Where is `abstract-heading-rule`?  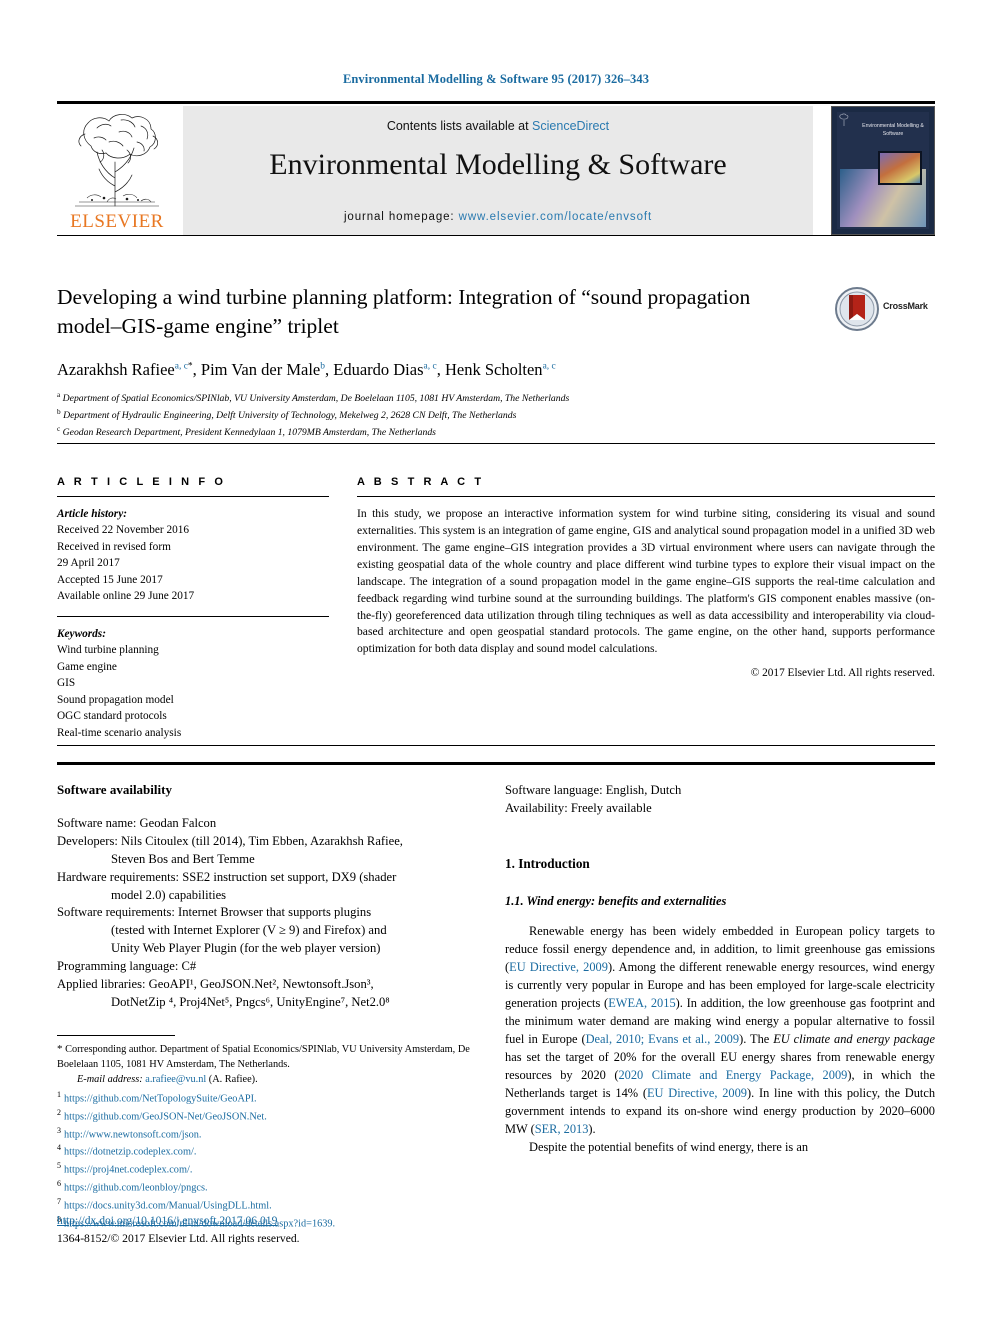 abstract-heading-rule is located at coordinates (646, 496).